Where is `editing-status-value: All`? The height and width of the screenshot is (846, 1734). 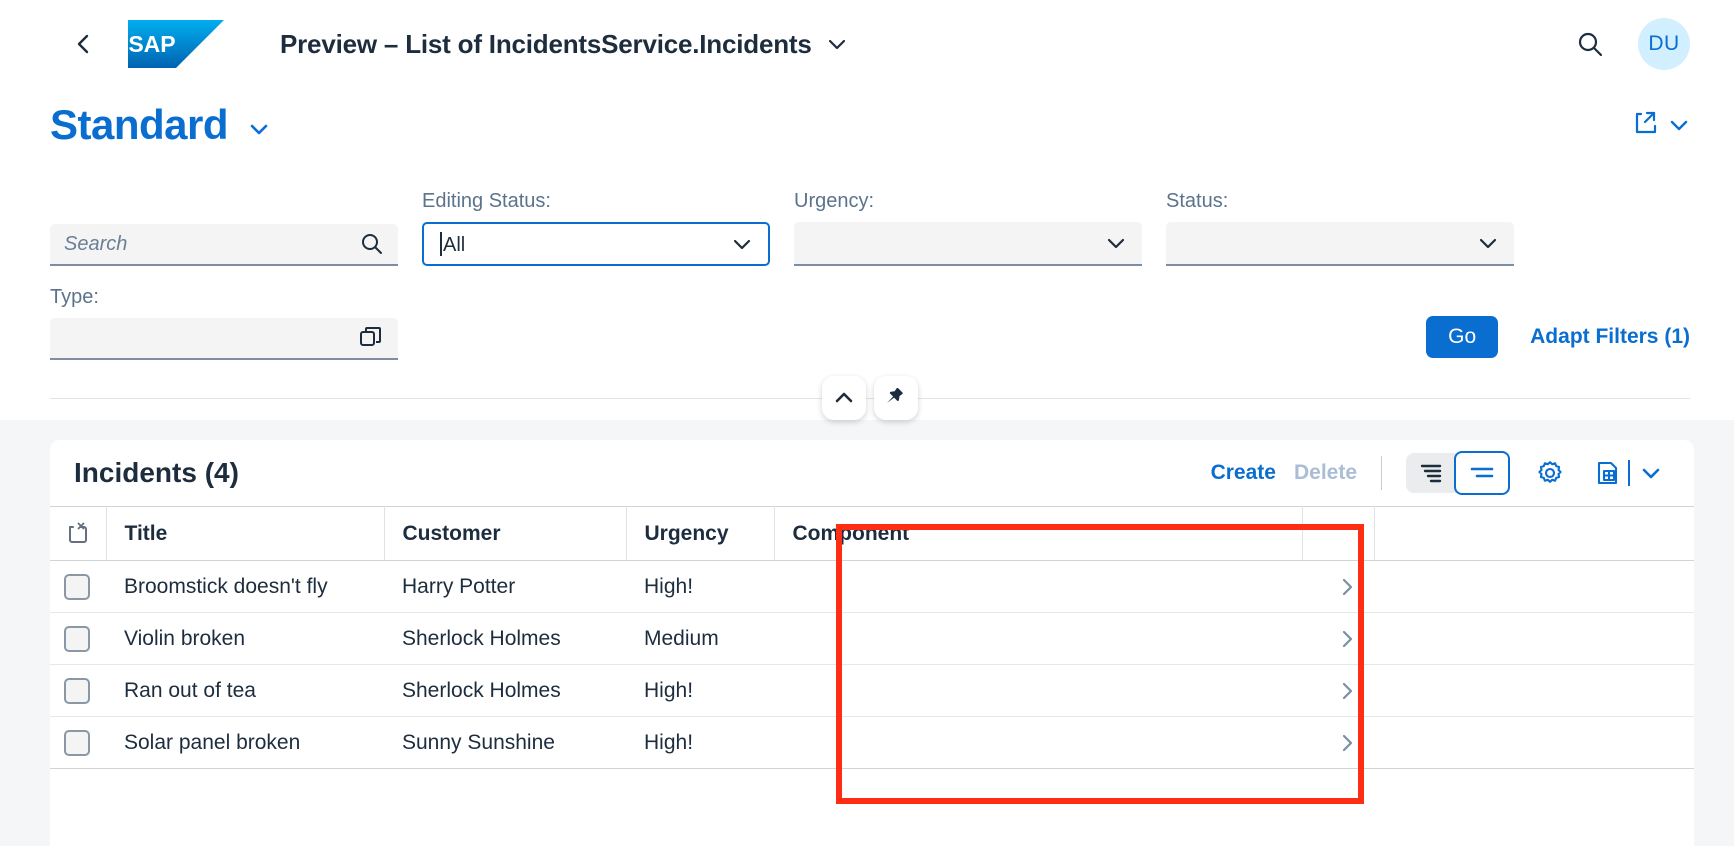
editing-status-value: All is located at coordinates (584, 244).